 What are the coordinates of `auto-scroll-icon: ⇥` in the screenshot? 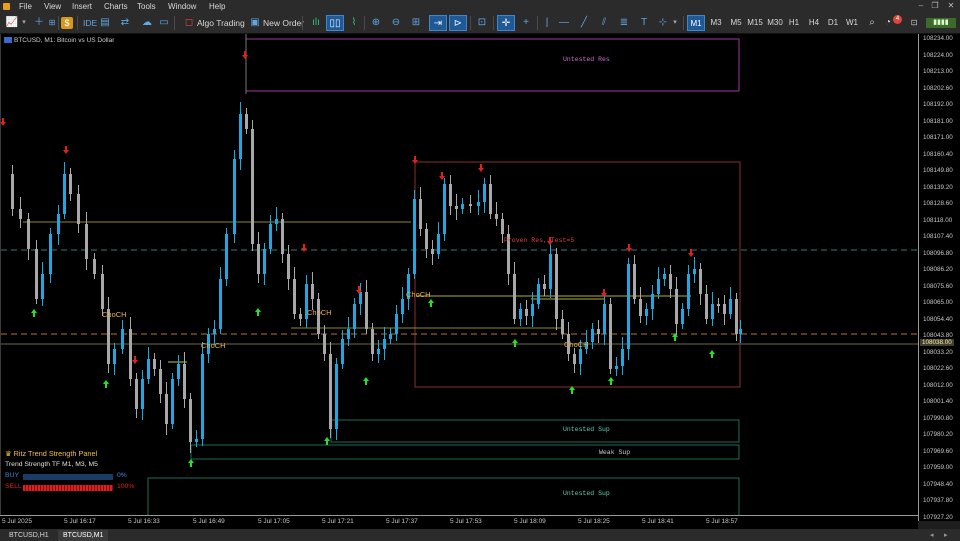 It's located at (438, 23).